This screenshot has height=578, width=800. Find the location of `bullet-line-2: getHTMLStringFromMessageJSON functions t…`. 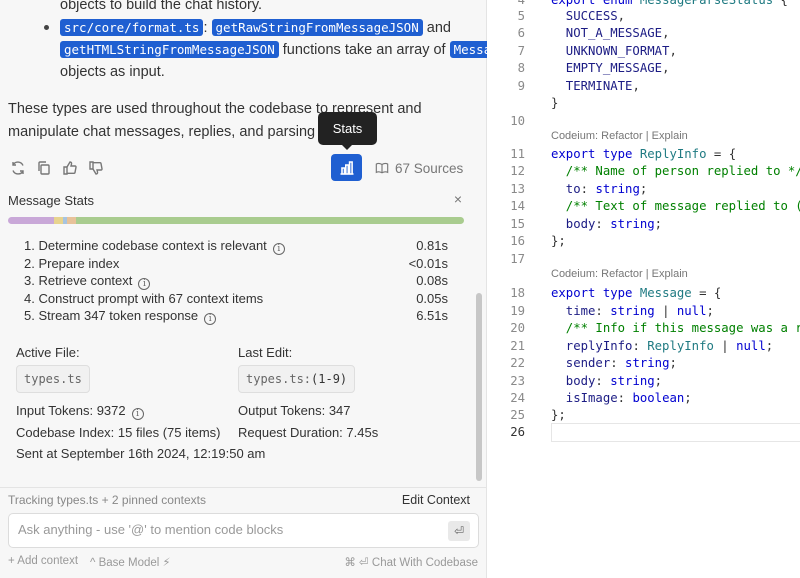

bullet-line-2: getHTMLStringFromMessageJSON functions t… is located at coordinates (285, 50).